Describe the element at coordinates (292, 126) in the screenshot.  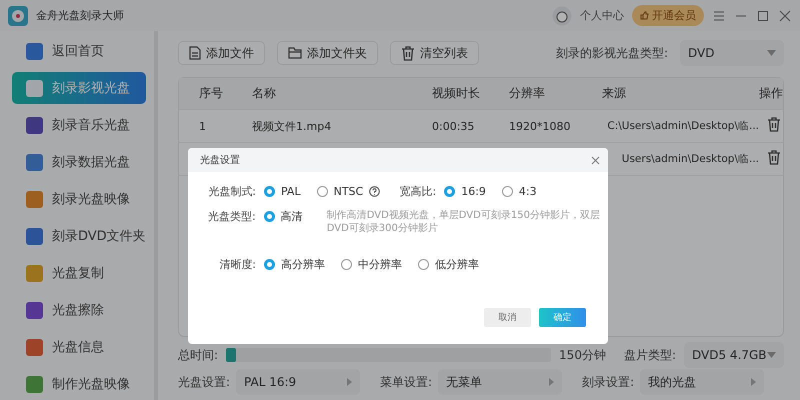
I see `table-cell: 视频文件1.mp4` at that location.